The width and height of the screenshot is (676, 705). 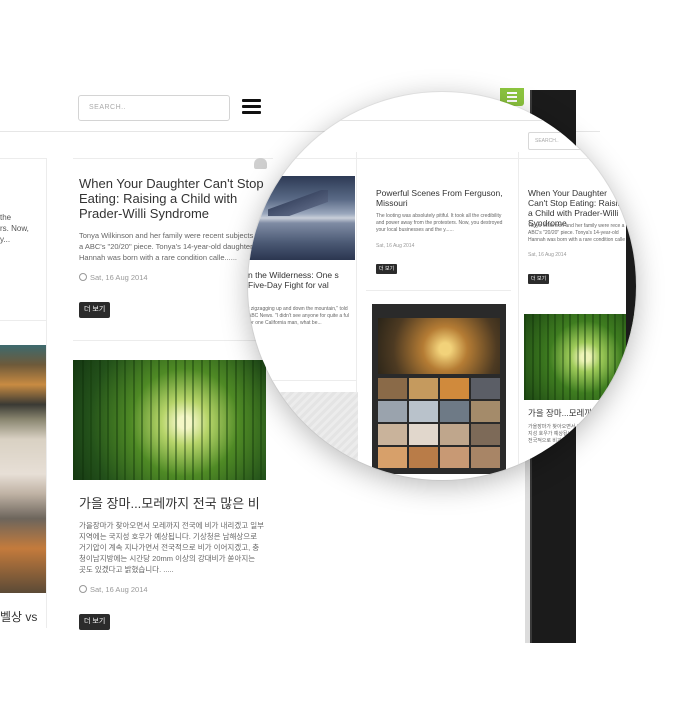 I want to click on mini-hero-image, so click(x=439, y=346).